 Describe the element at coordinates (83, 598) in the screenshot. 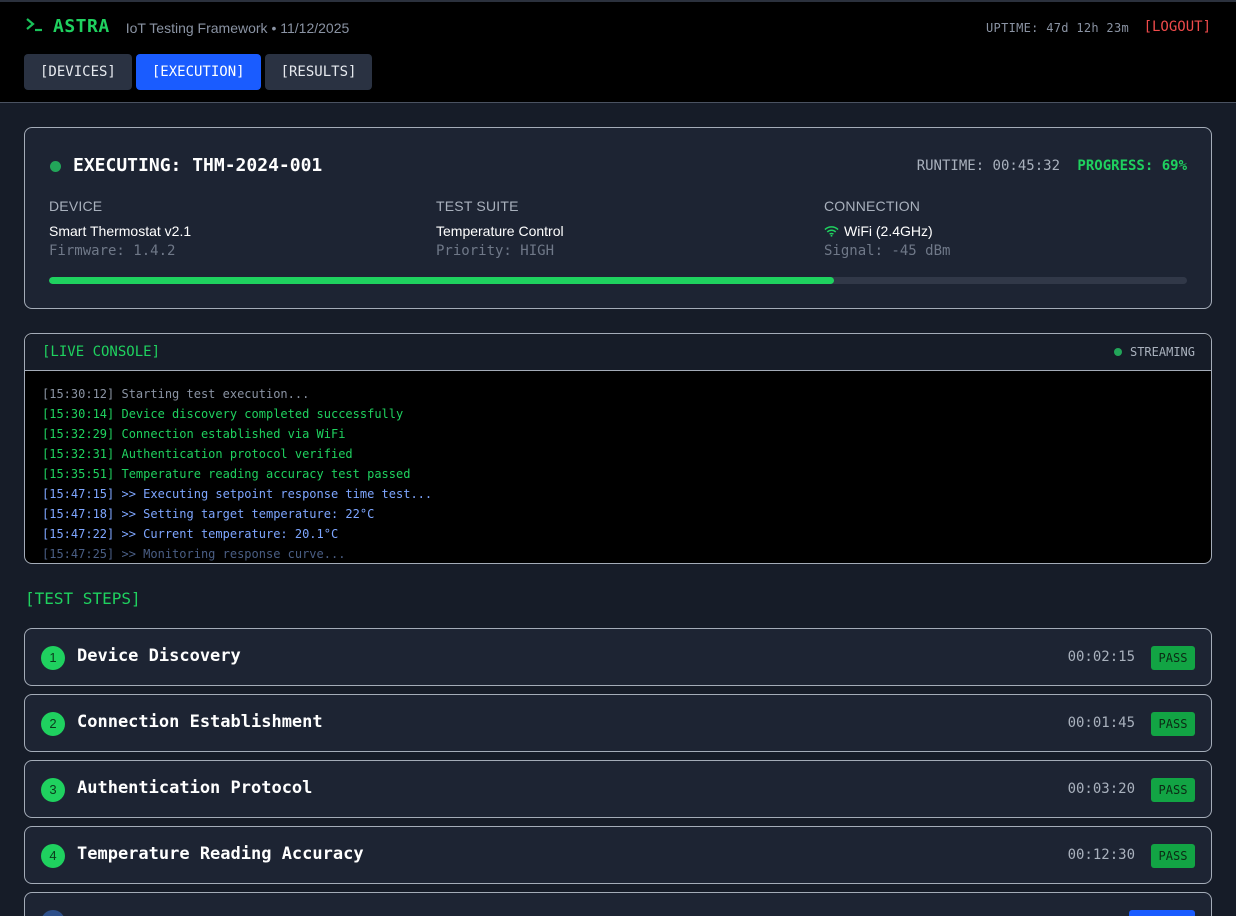

I see `test-steps-title: [TEST STEPS]` at that location.